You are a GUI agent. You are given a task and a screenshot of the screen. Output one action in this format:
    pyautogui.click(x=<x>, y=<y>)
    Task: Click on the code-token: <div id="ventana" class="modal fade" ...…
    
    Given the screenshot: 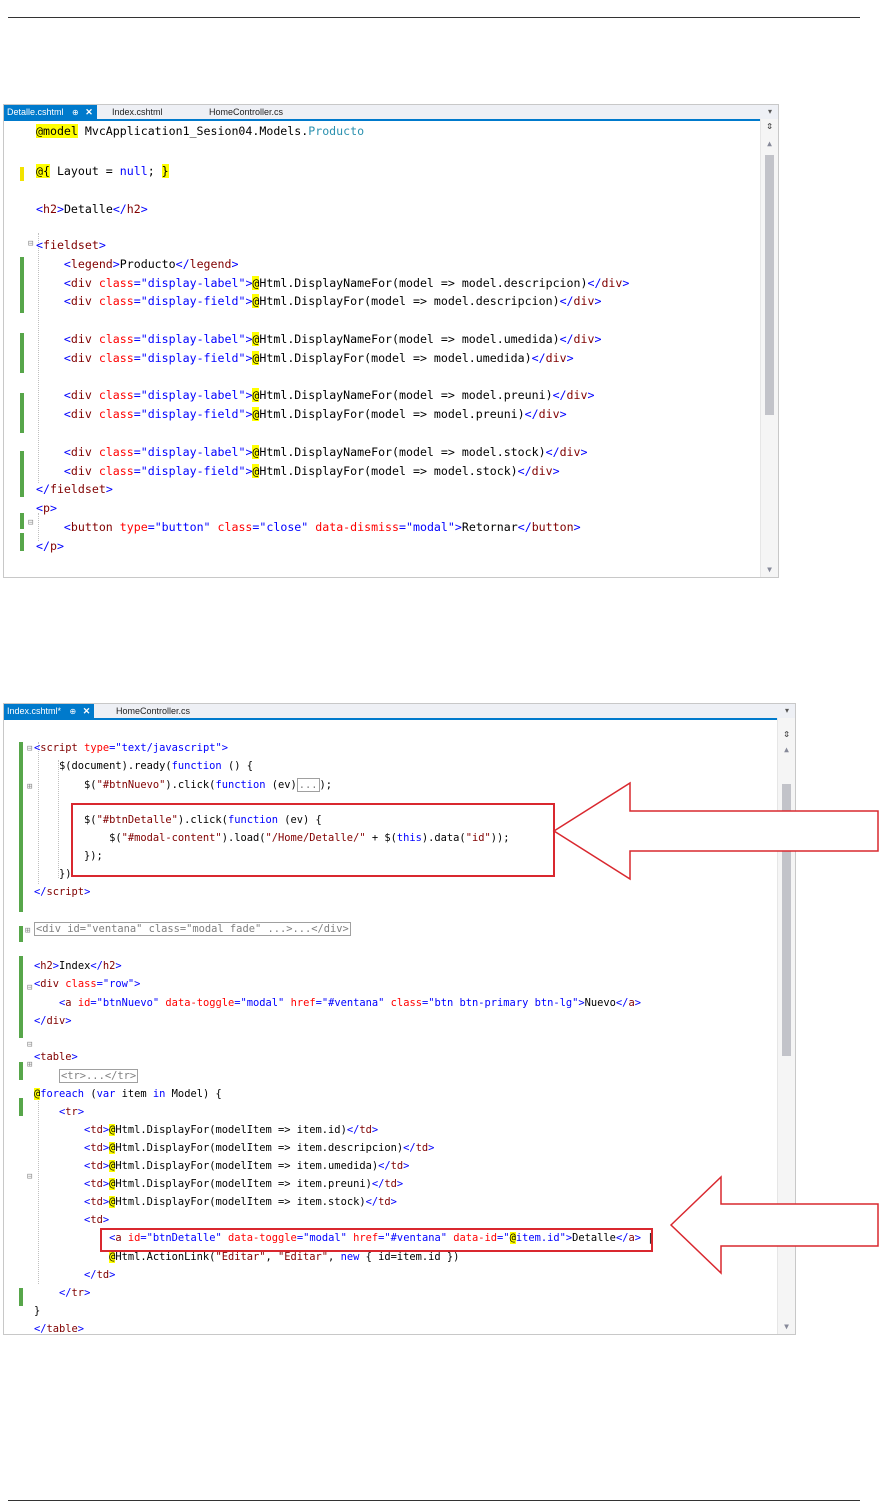 What is the action you would take?
    pyautogui.click(x=192, y=929)
    